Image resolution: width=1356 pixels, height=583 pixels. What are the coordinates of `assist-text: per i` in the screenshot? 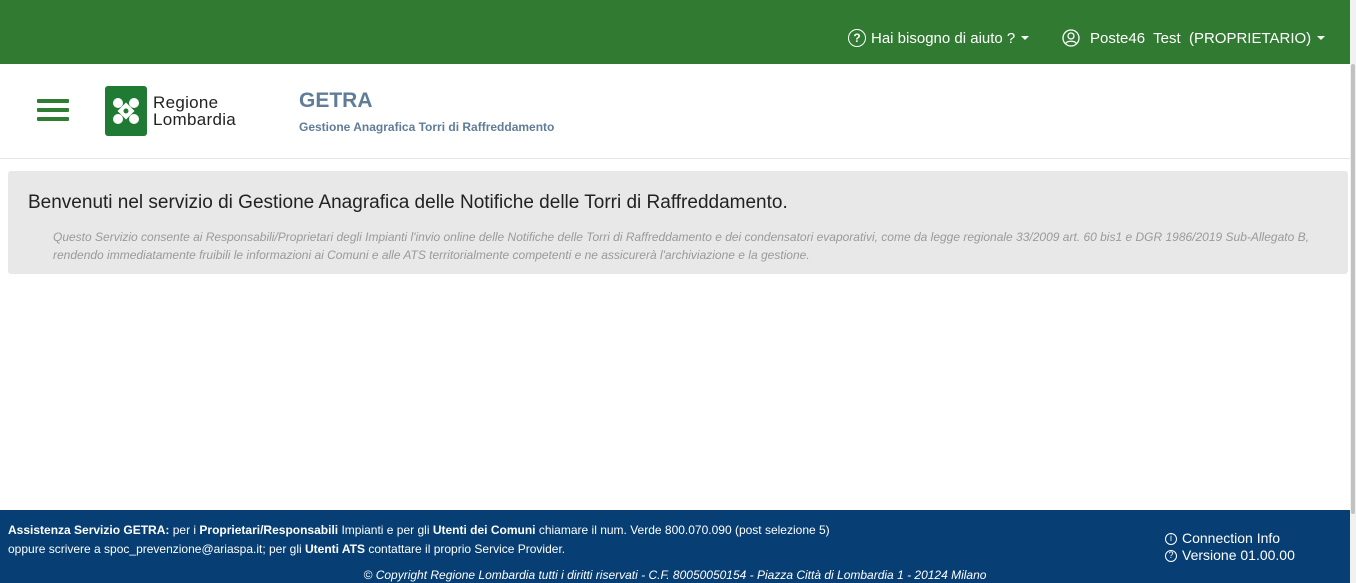 It's located at (184, 530).